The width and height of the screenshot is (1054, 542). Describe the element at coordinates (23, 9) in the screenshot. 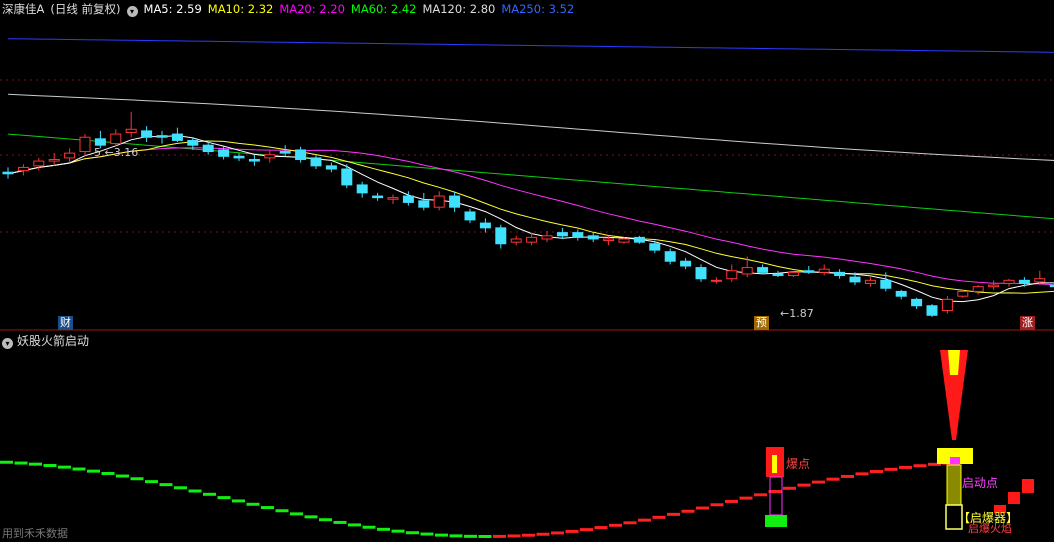

I see `stock-name: 深康佳A` at that location.